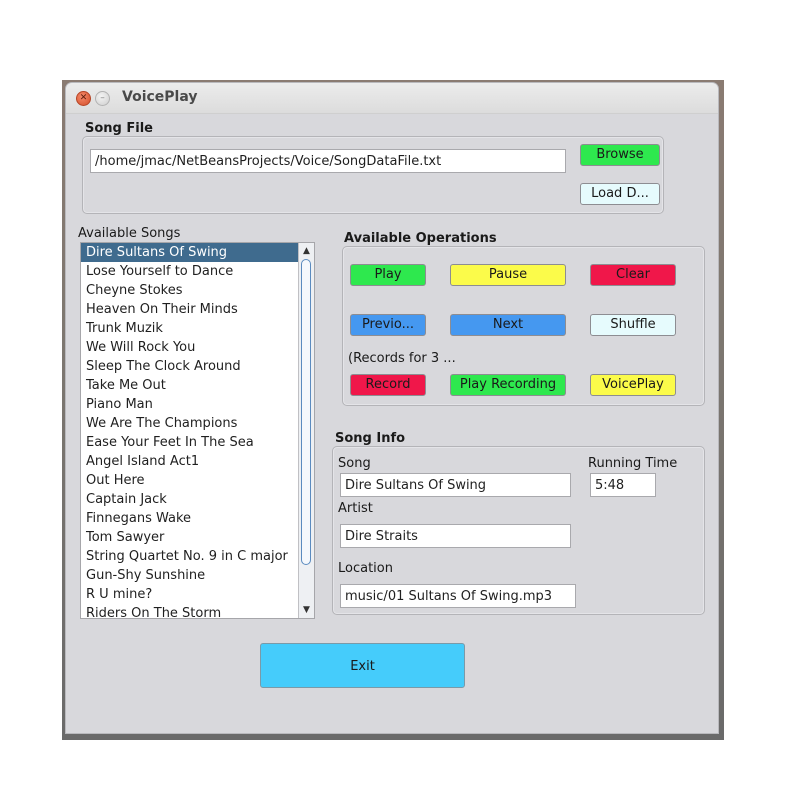 This screenshot has height=806, width=797. I want to click on artist-label: Artist, so click(355, 508).